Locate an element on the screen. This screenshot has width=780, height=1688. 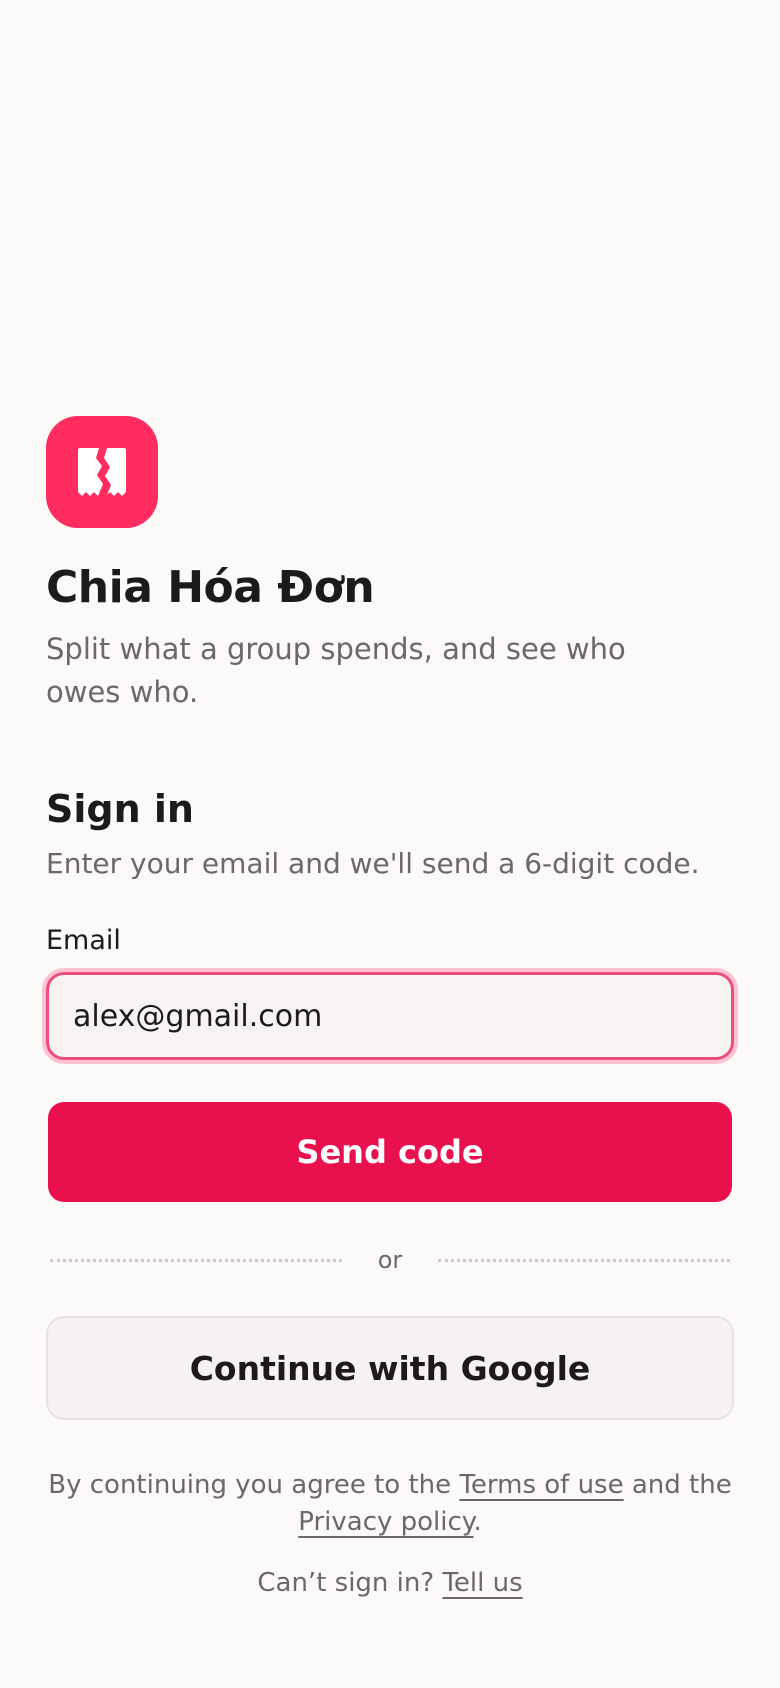
privacy-policy-link: Privacy policy is located at coordinates (385, 1522).